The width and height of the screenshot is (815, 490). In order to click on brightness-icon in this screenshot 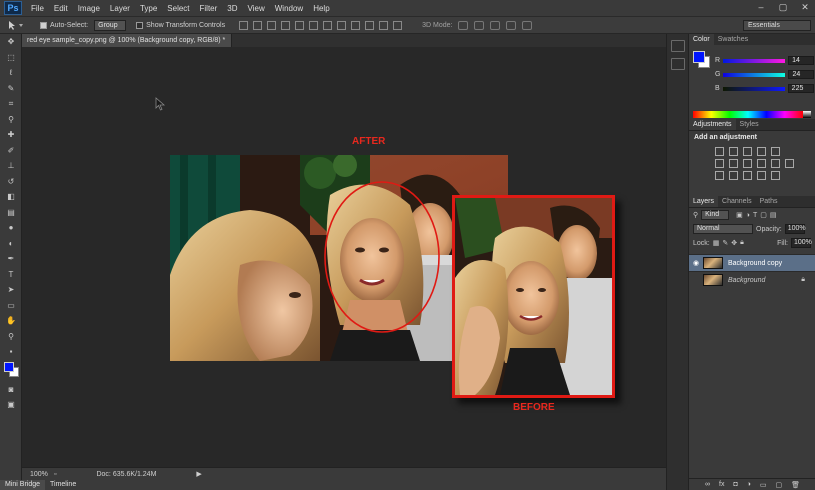, I will do `click(719, 151)`.